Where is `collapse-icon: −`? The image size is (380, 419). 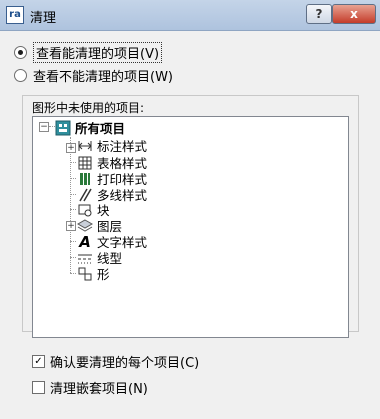
collapse-icon: − is located at coordinates (44, 127).